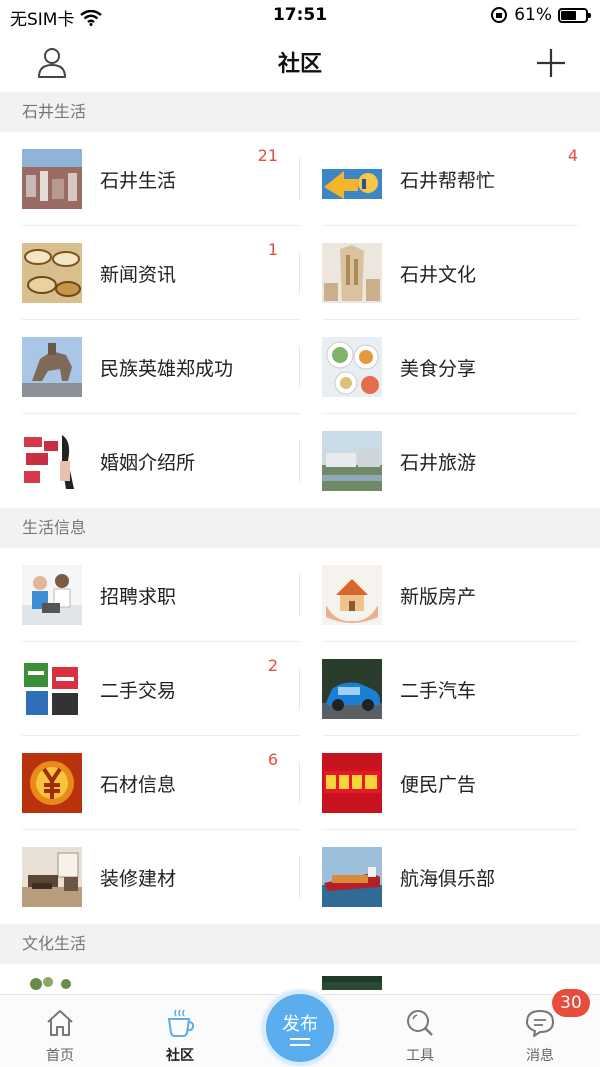  What do you see at coordinates (438, 784) in the screenshot?
I see `forum-label: 便民广告` at bounding box center [438, 784].